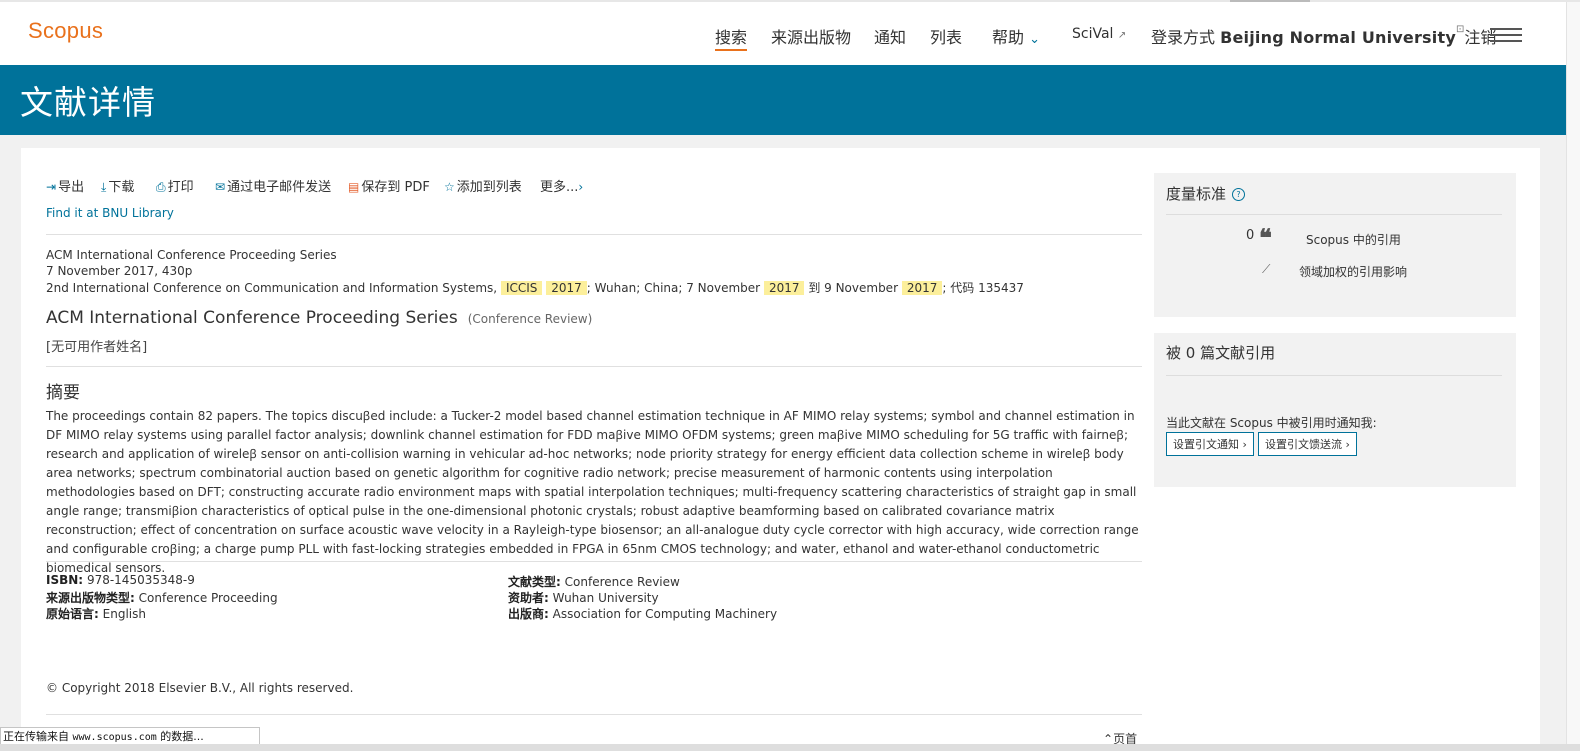  I want to click on email-button: ✉ 通过电子邮件发送, so click(273, 185).